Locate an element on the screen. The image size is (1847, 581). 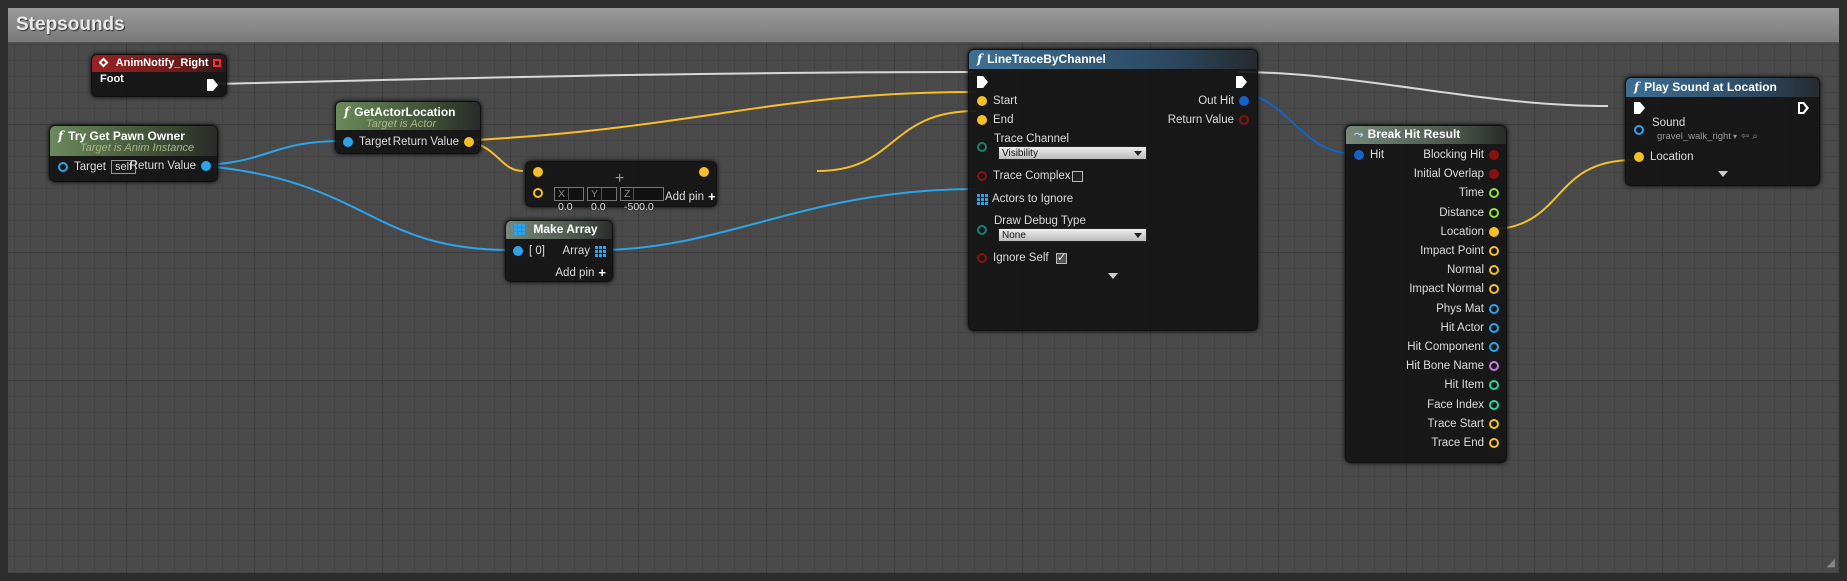
draw-debug-type-pin is located at coordinates (982, 230).